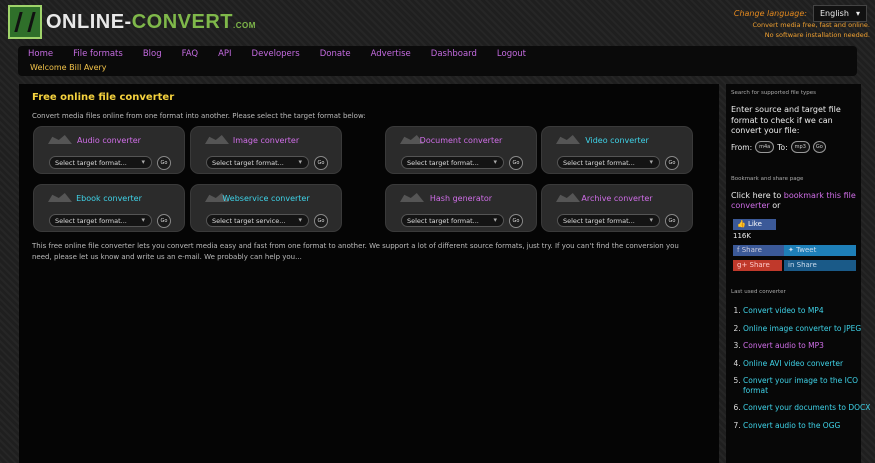 The height and width of the screenshot is (463, 875). What do you see at coordinates (742, 236) in the screenshot?
I see `like-count: 116K` at bounding box center [742, 236].